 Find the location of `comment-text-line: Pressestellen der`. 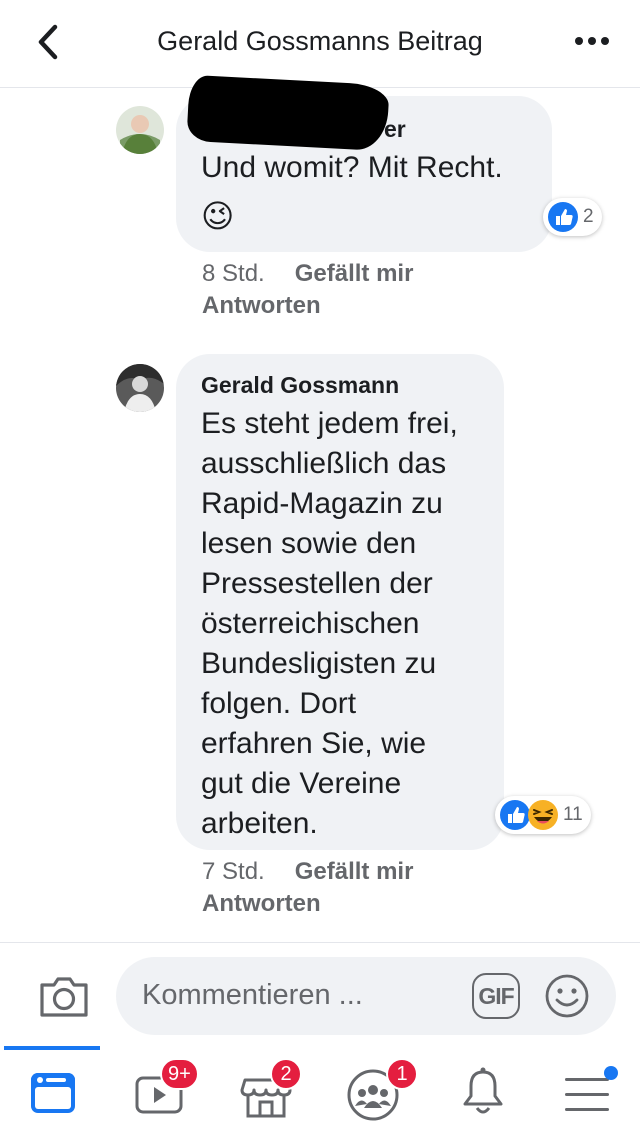

comment-text-line: Pressestellen der is located at coordinates (317, 583).